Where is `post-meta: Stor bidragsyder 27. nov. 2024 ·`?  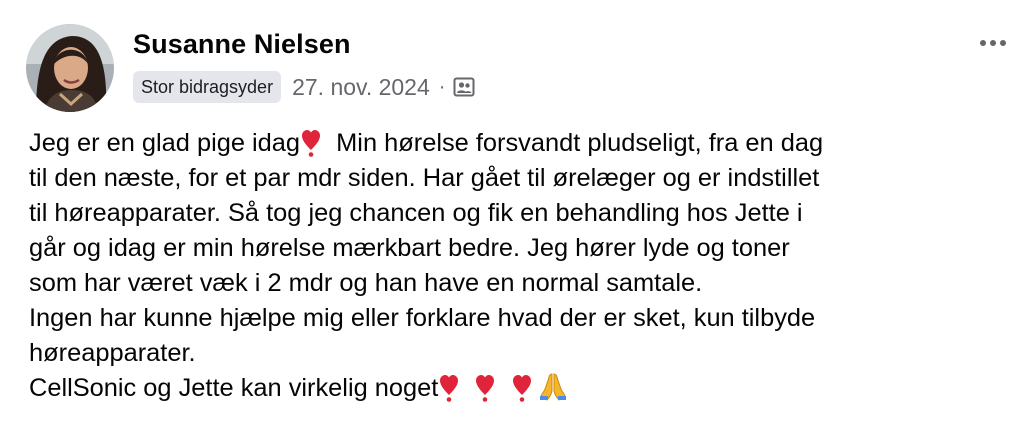
post-meta: Stor bidragsyder 27. nov. 2024 · is located at coordinates (304, 87).